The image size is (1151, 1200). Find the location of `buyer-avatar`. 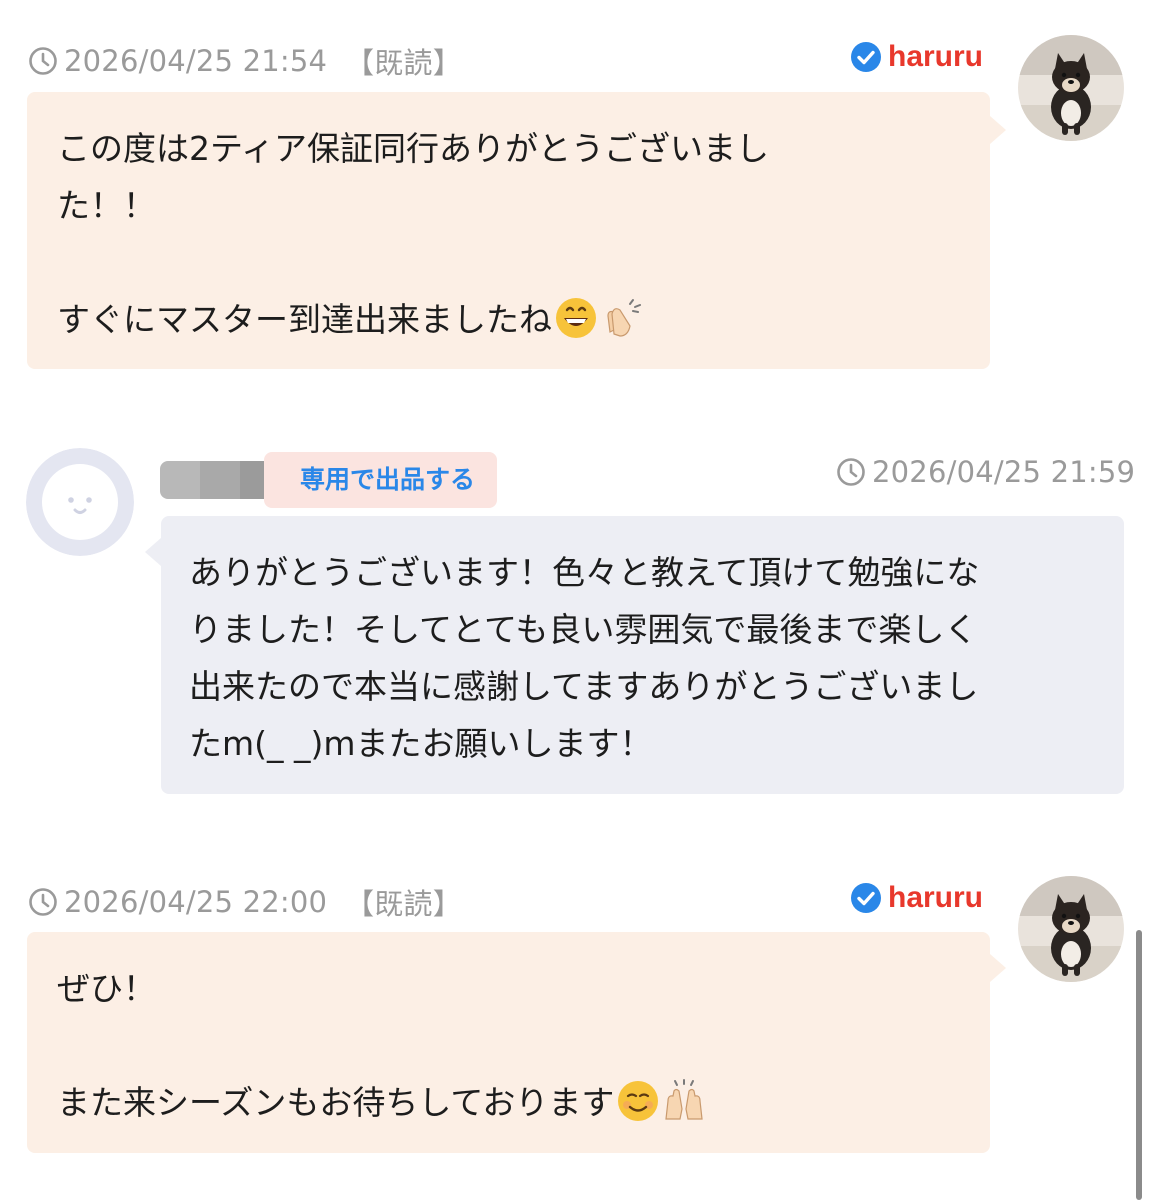

buyer-avatar is located at coordinates (80, 502).